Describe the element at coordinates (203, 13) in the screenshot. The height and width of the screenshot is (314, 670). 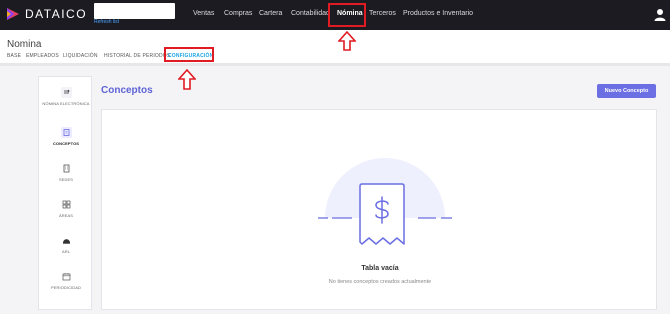
I see `nav-ventas: Ventas` at that location.